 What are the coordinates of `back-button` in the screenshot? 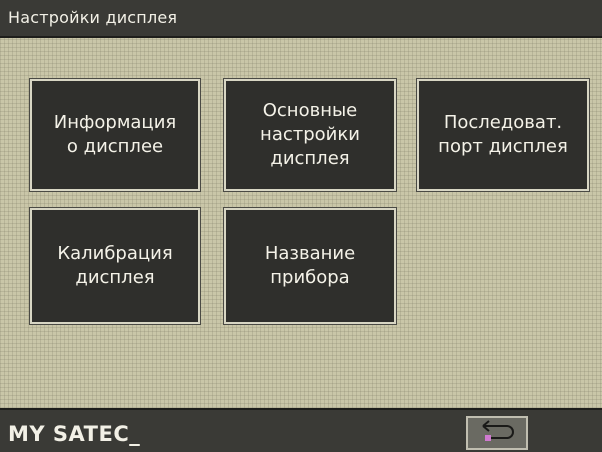 It's located at (497, 433).